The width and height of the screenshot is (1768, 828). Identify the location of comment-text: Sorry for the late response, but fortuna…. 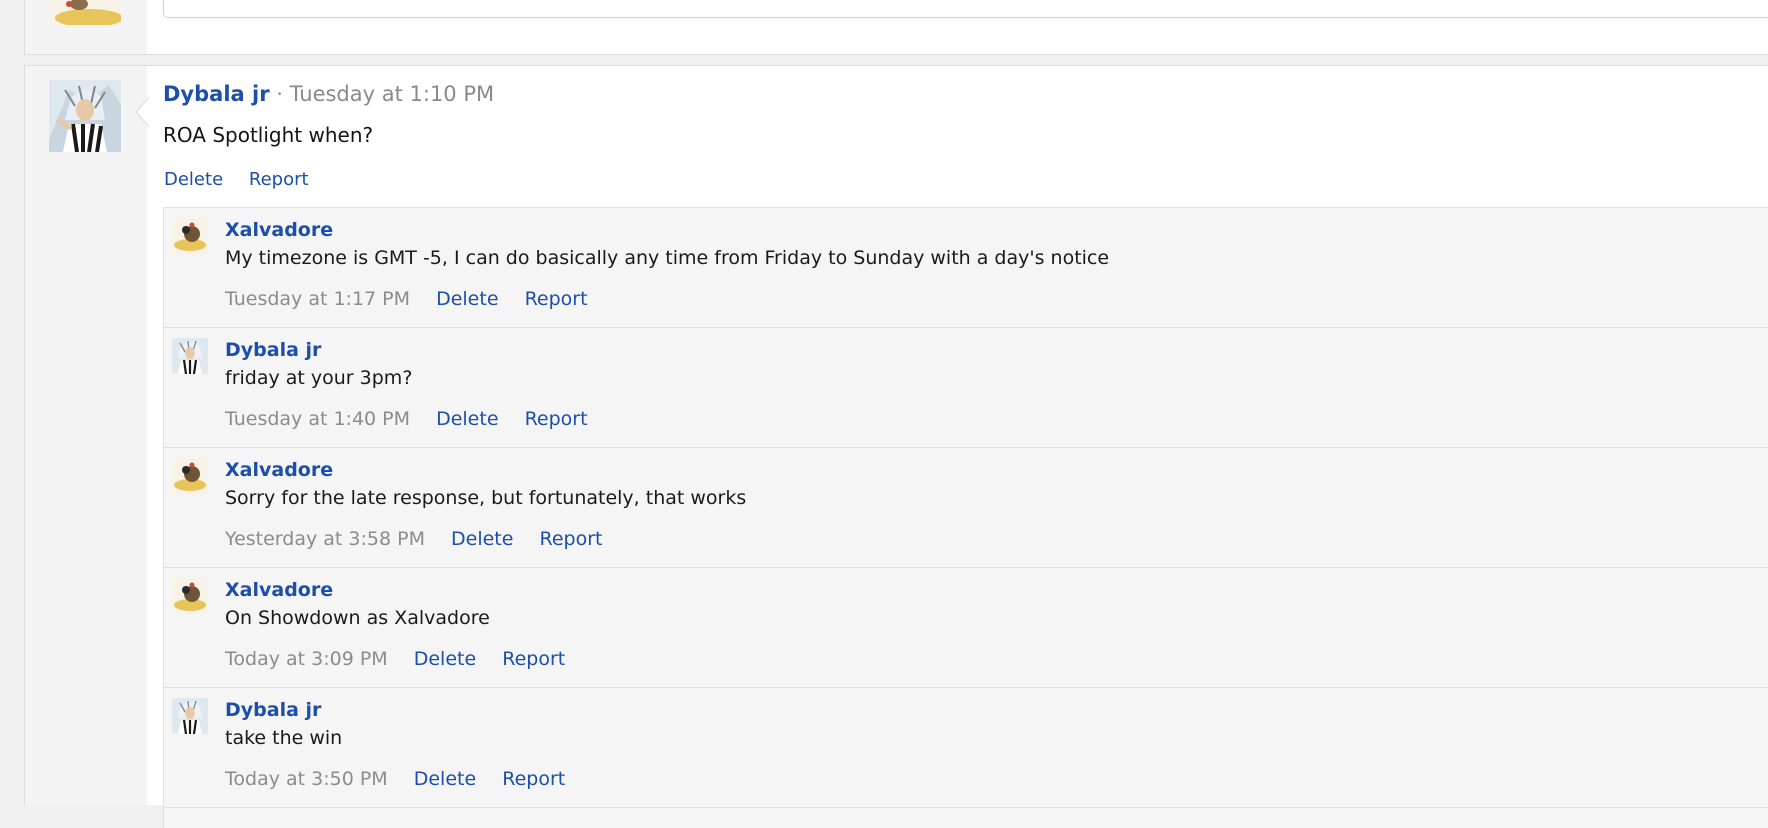
(486, 498).